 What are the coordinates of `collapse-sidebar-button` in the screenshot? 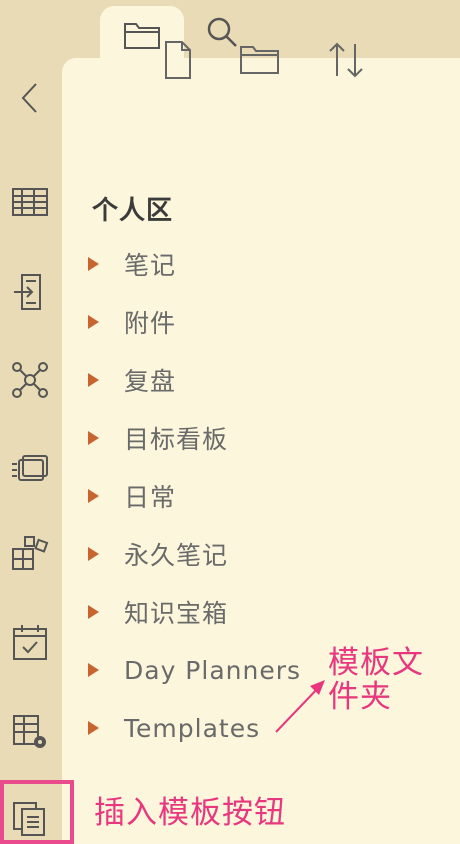 It's located at (30, 98).